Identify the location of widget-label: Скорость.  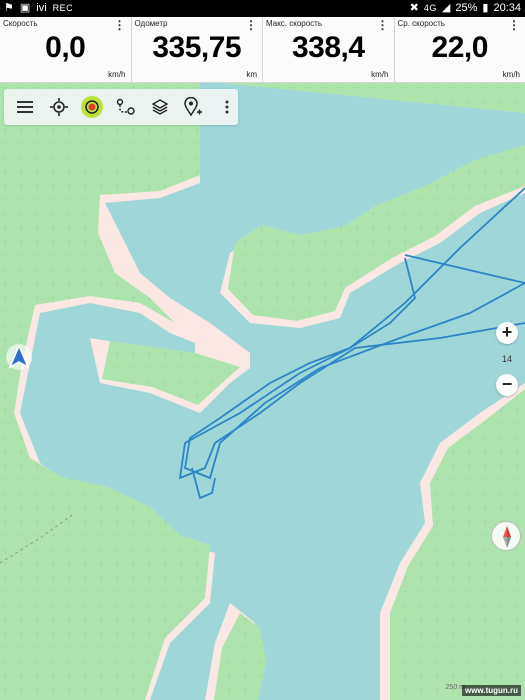
(20, 23).